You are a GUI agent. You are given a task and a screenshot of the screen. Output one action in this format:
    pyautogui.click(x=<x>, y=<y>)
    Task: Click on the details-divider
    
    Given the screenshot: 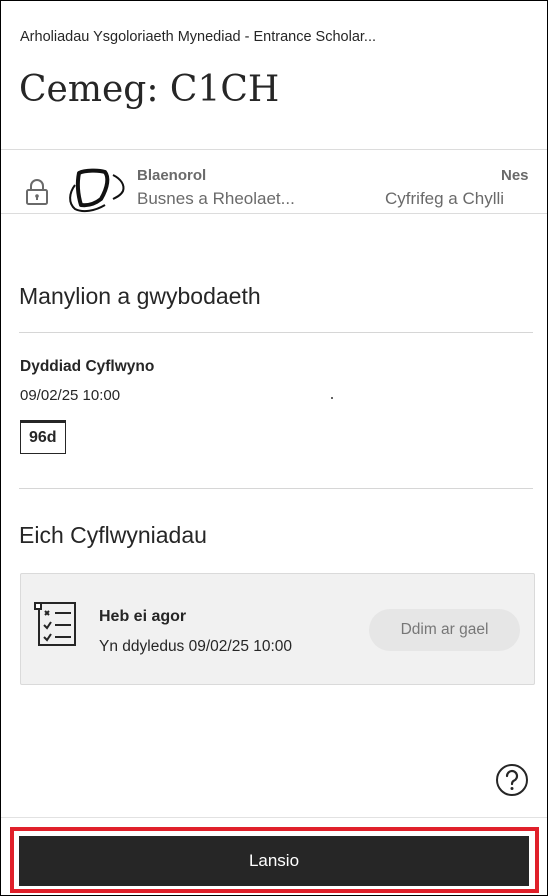 What is the action you would take?
    pyautogui.click(x=276, y=332)
    